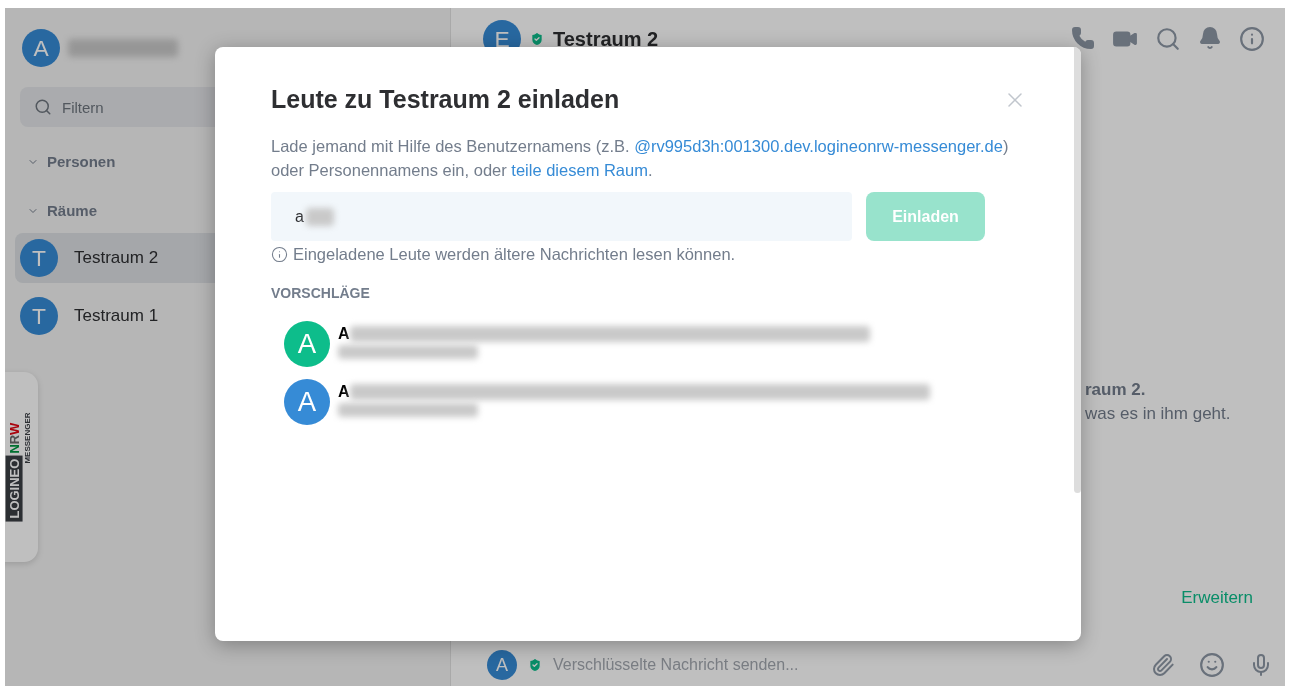 The width and height of the screenshot is (1295, 686). Describe the element at coordinates (514, 254) in the screenshot. I see `notice-text: Eingeladene Leute werden ältere Nachrichten lesen können.` at that location.